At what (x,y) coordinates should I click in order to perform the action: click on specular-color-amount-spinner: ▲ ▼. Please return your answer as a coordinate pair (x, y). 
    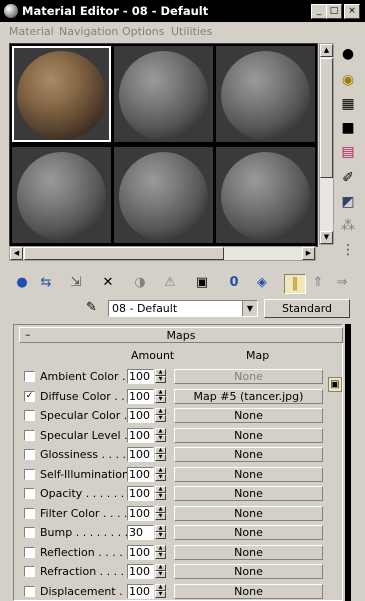
    Looking at the image, I should click on (160, 415).